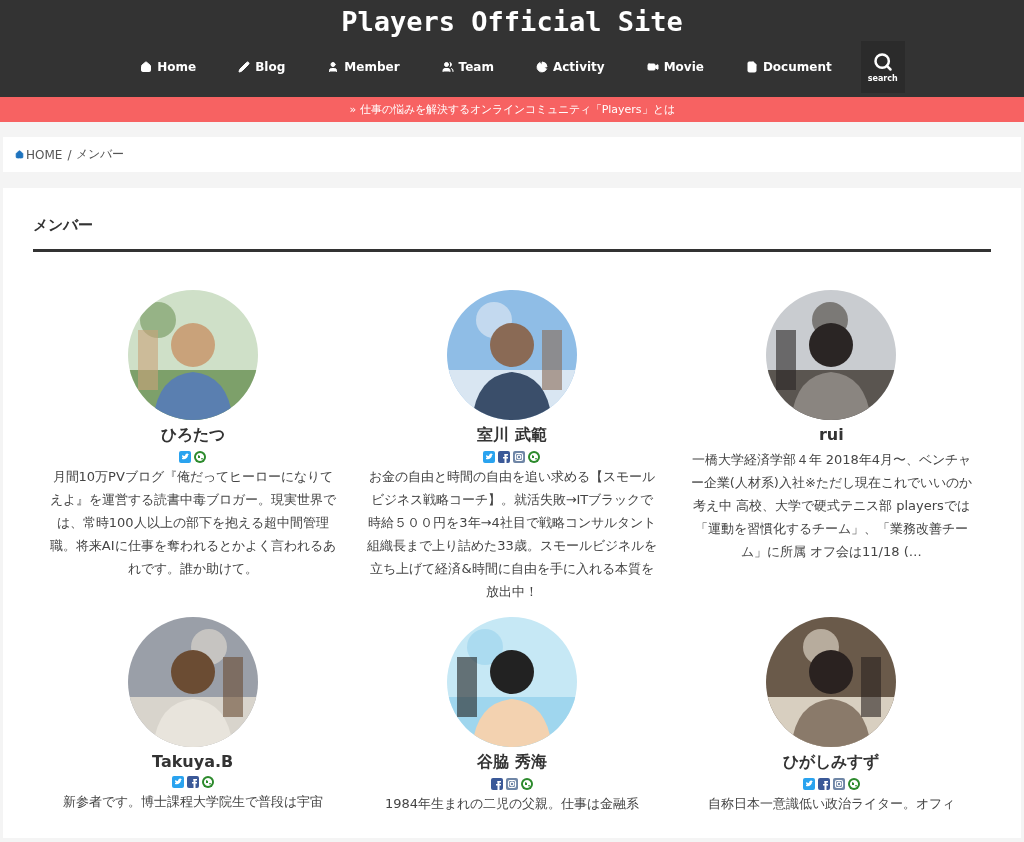  Describe the element at coordinates (192, 523) in the screenshot. I see `member-bio: 月間10万PVブログ『俺だってヒーローになりてえよ』を運営する読書中毒ブロガー。現実世界では、常時100人以上の部下を抱える超中間管理職。将来AIに仕事を奪われるとかよく言われるあれです。誰か助けて。` at that location.